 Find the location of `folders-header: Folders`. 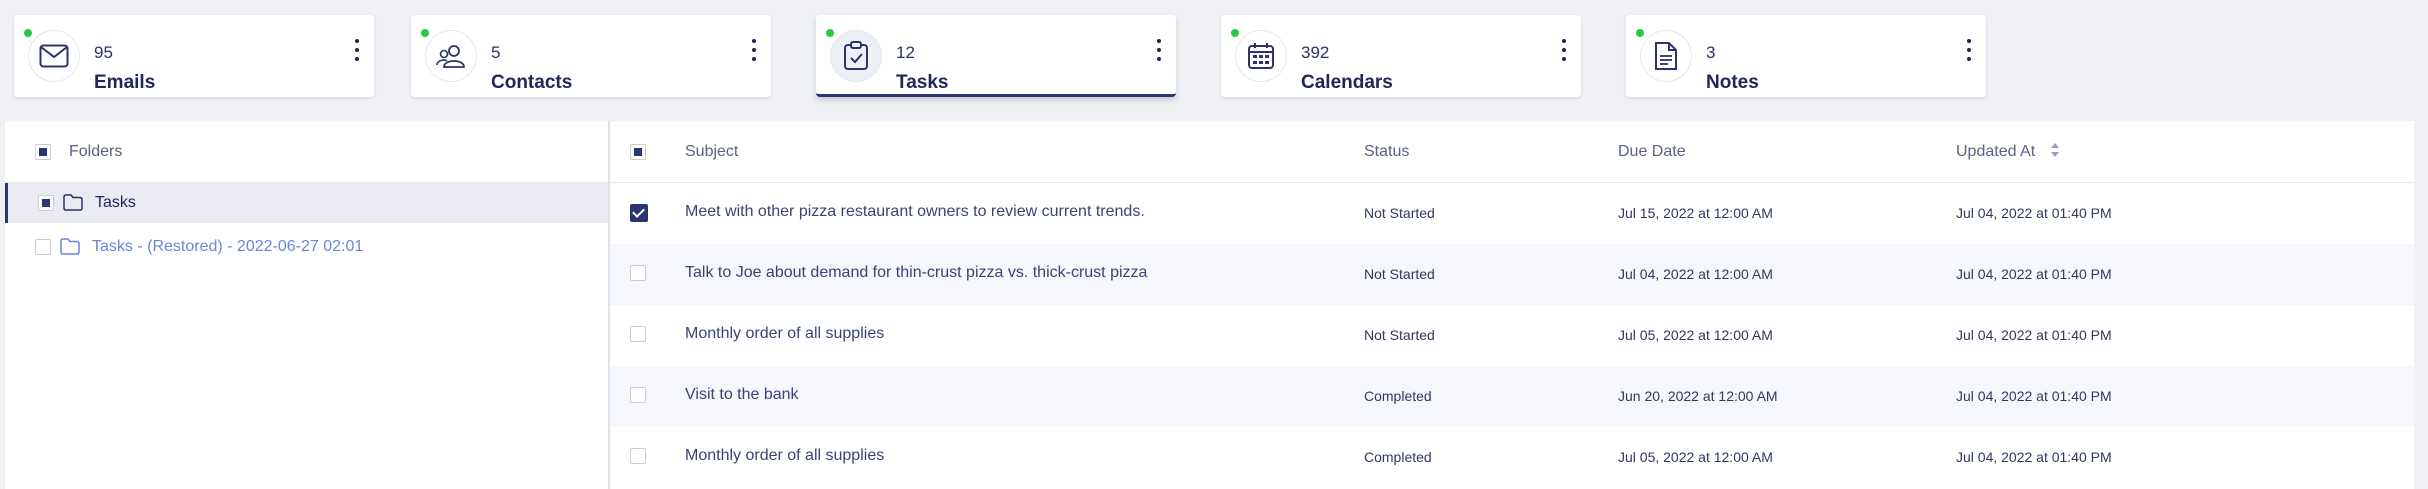

folders-header: Folders is located at coordinates (306, 152).